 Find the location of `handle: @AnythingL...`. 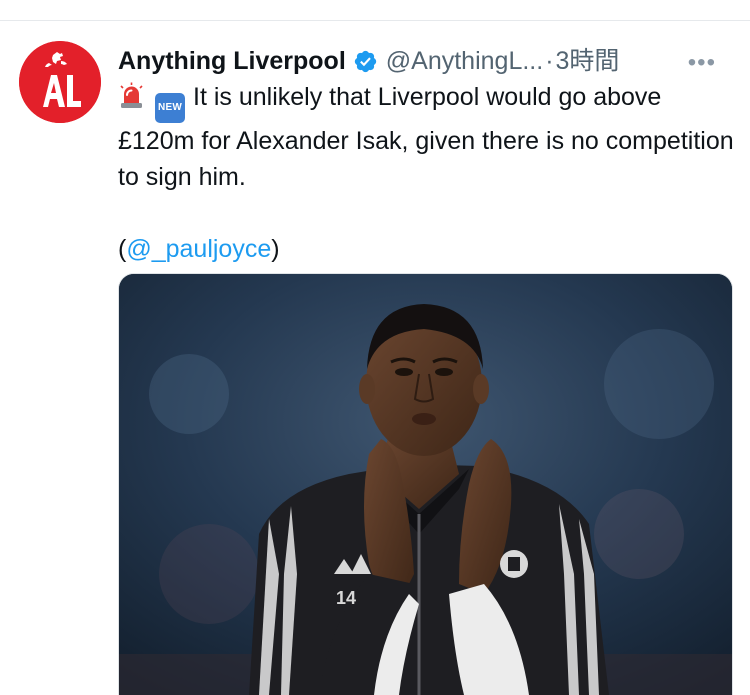

handle: @AnythingL... is located at coordinates (464, 61).